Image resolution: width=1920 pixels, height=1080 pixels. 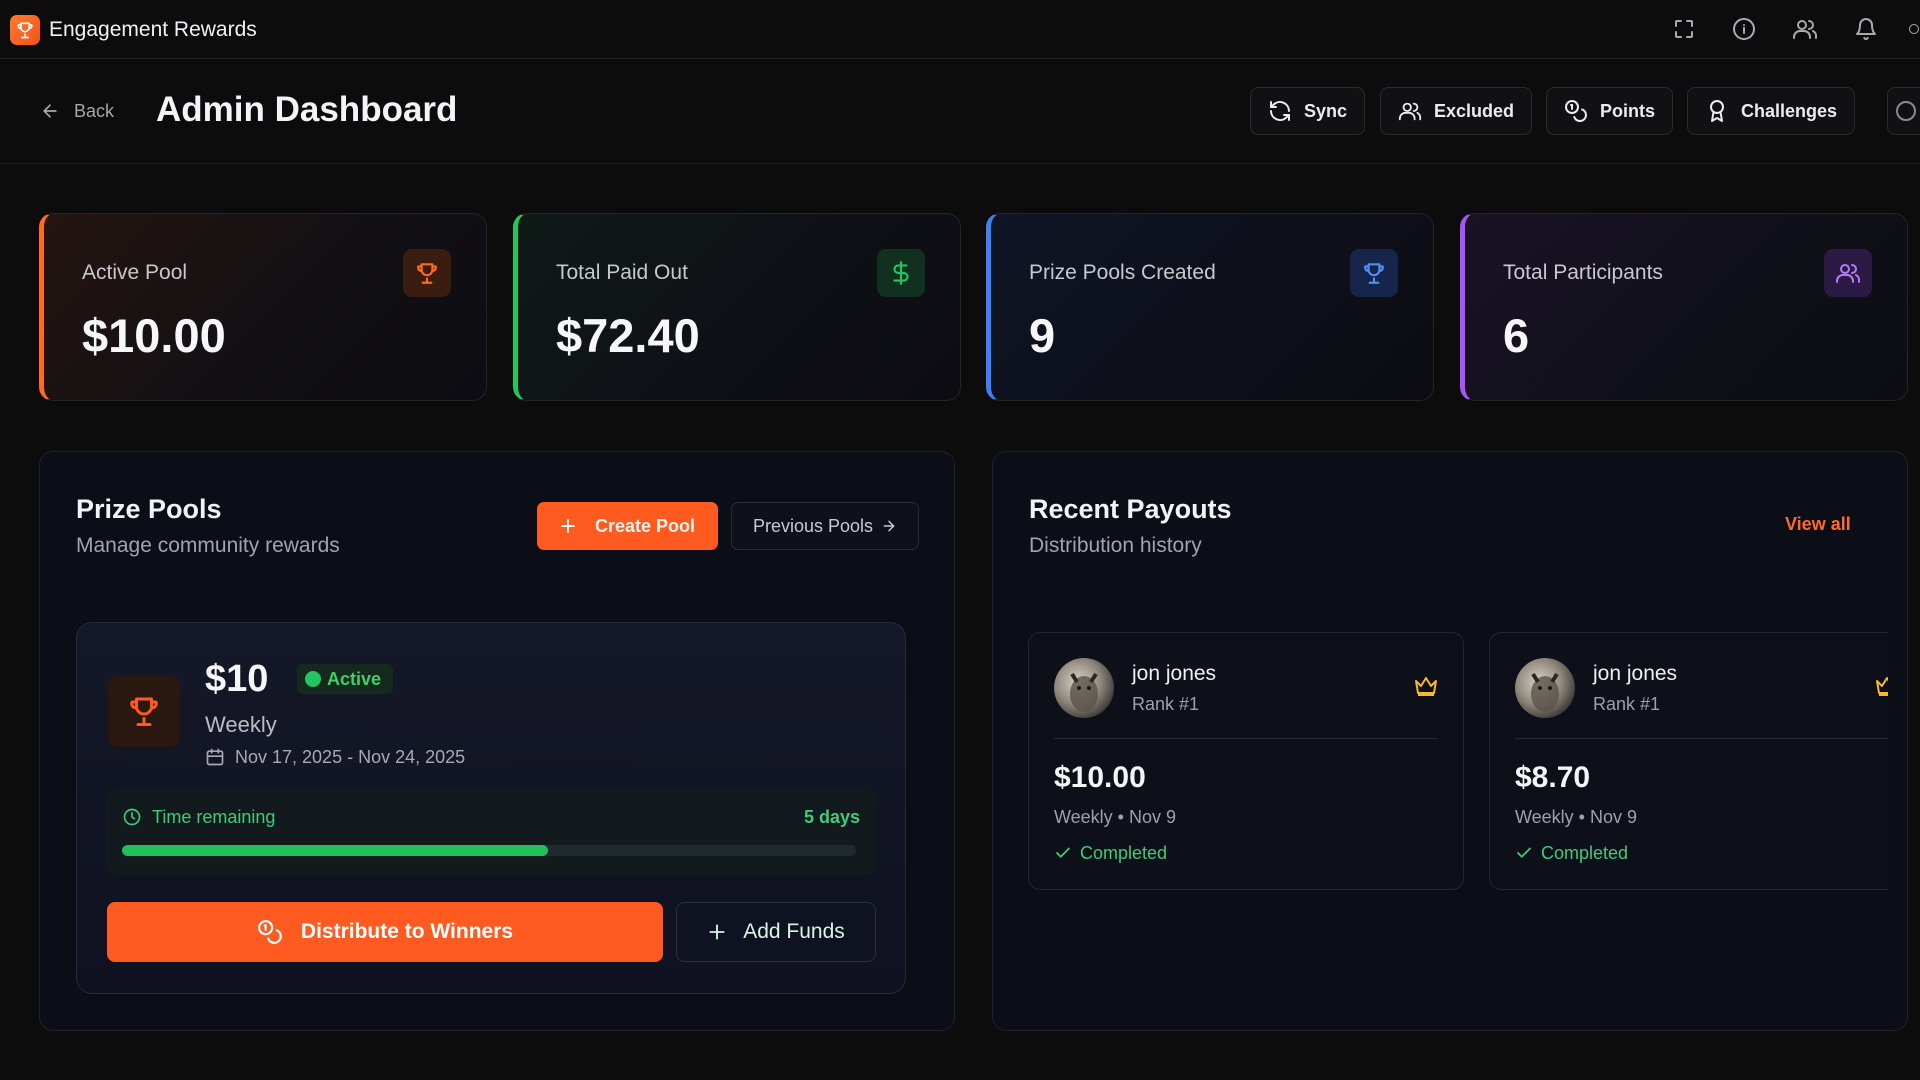 What do you see at coordinates (628, 335) in the screenshot?
I see `stat-value: $72.40` at bounding box center [628, 335].